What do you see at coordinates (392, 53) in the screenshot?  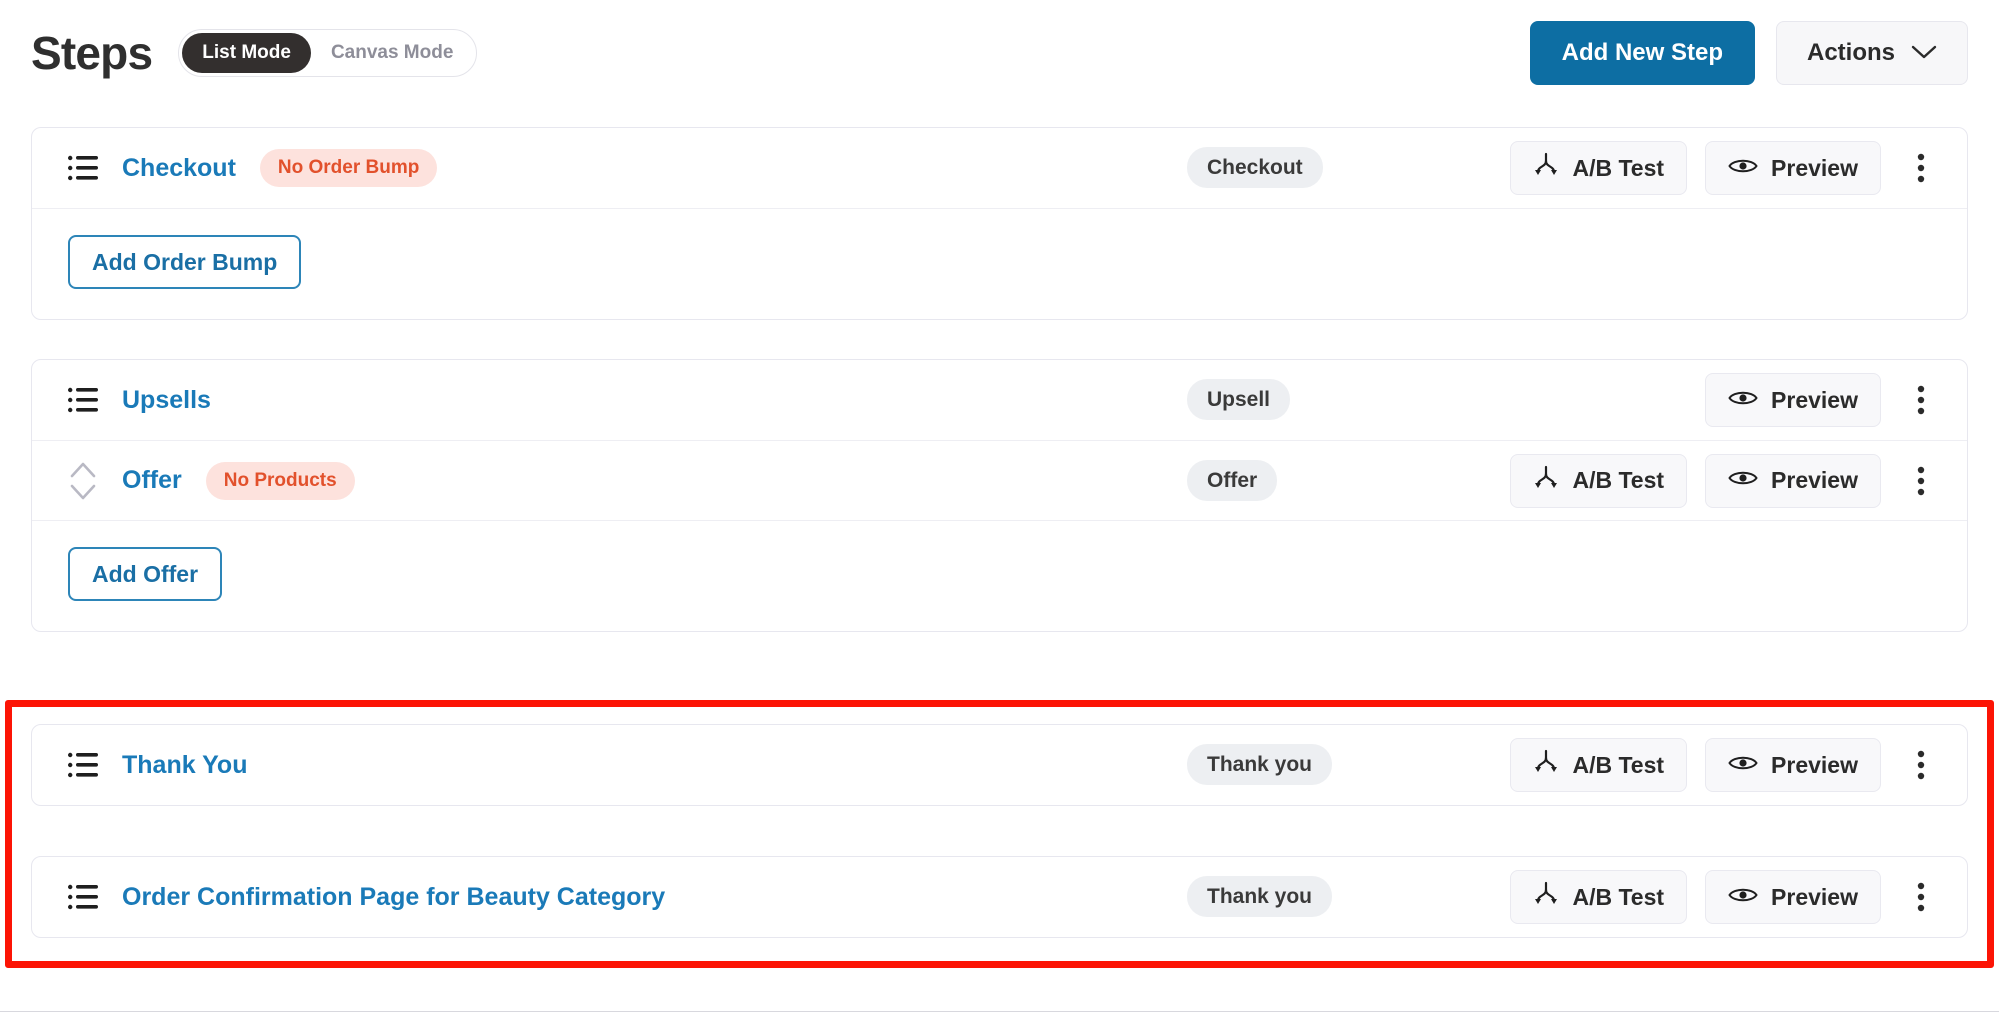 I see `mode-option-canvas: Canvas Mode` at bounding box center [392, 53].